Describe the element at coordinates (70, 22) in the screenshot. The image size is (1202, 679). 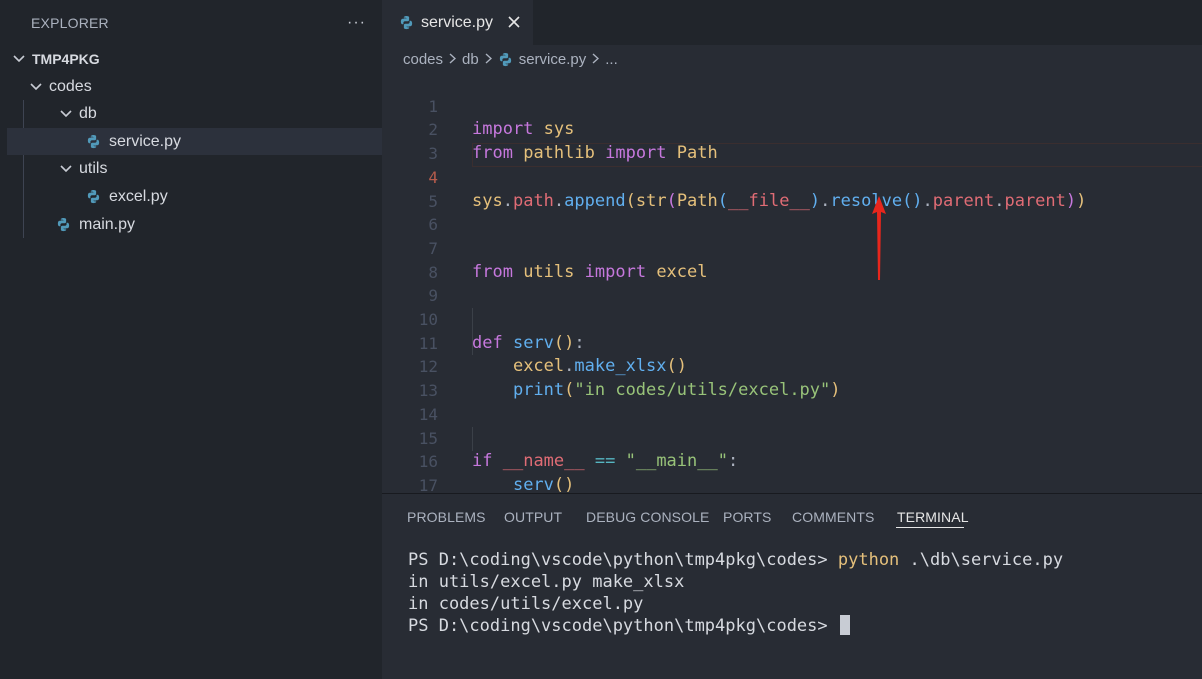
I see `explorer-title: EXPLORER` at that location.